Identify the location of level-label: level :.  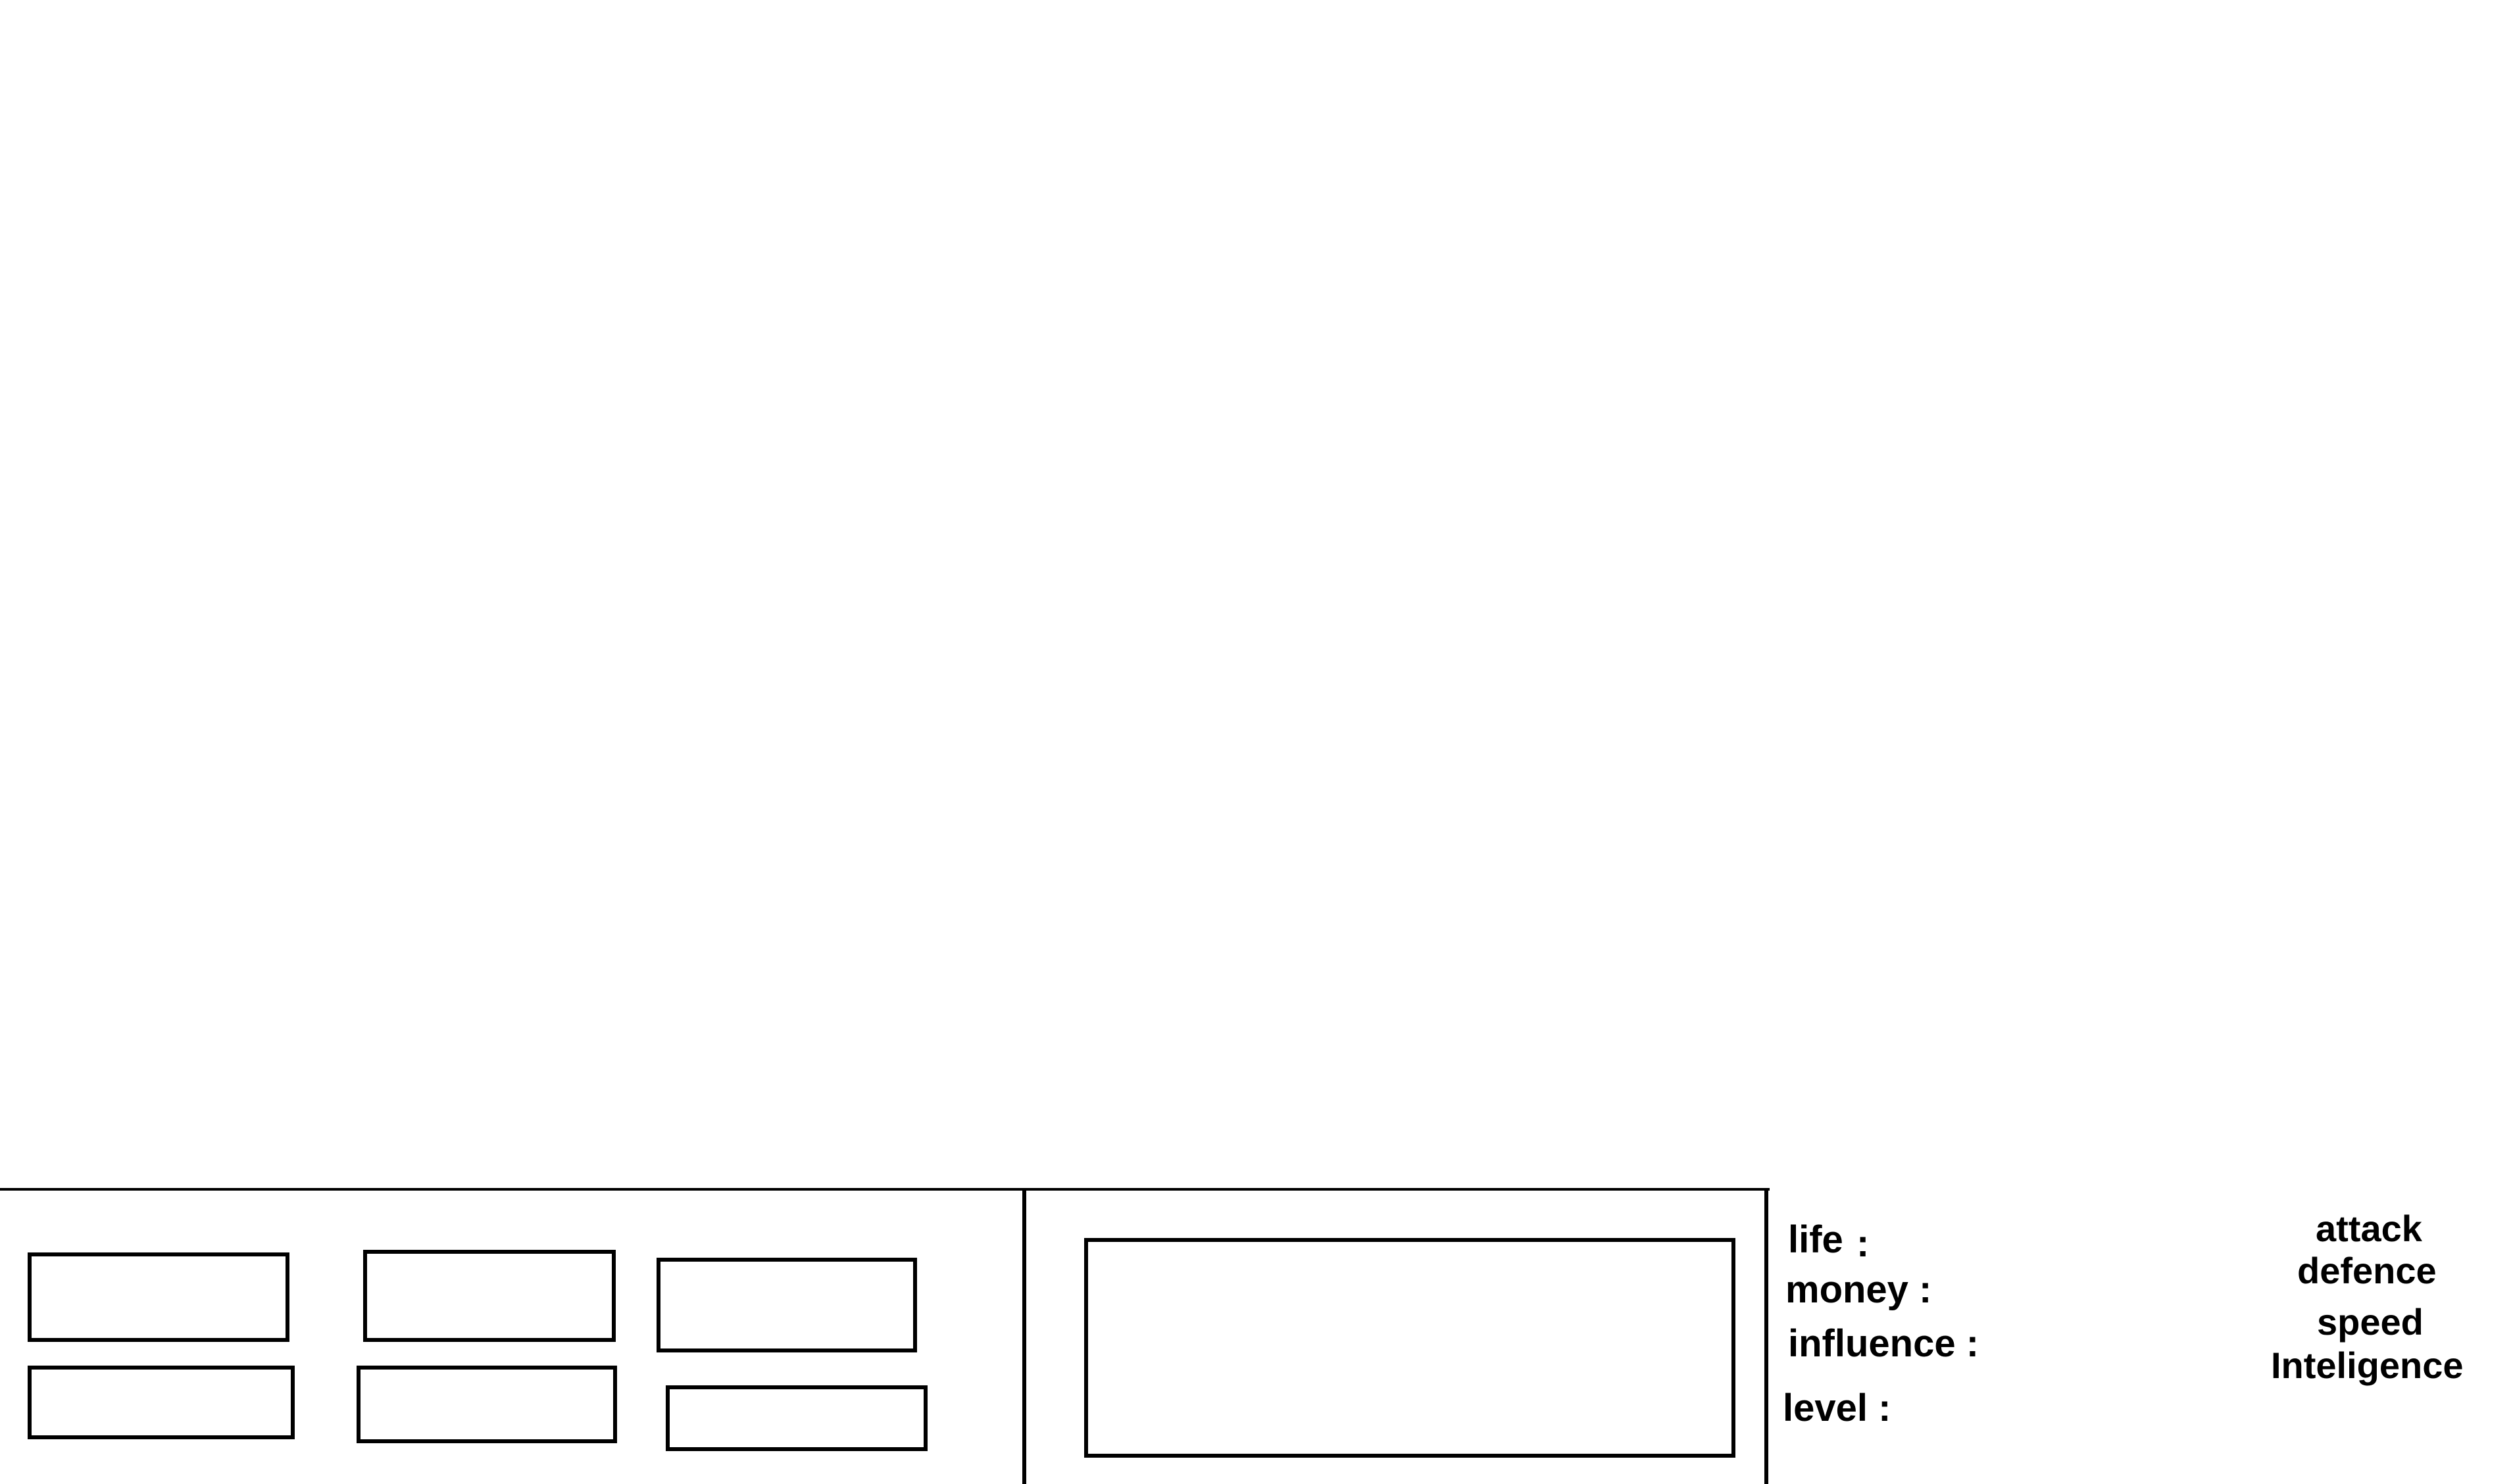
(1837, 1408).